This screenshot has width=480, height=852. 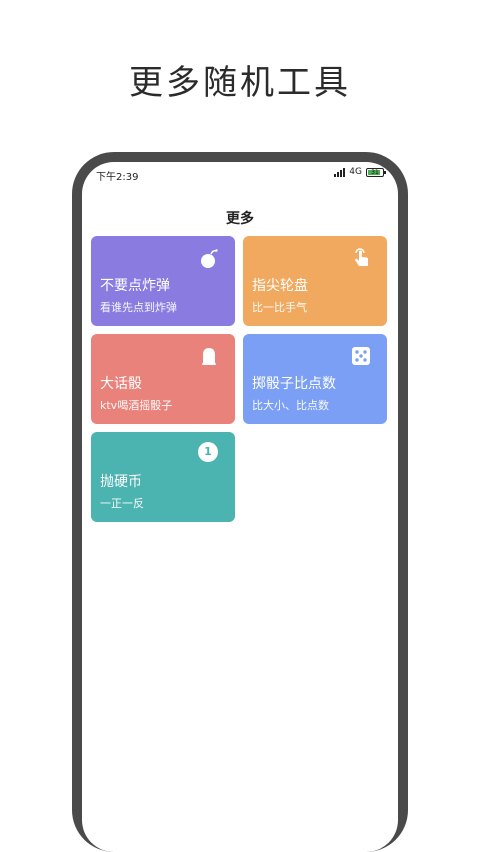 I want to click on battery-level: 31, so click(x=375, y=172).